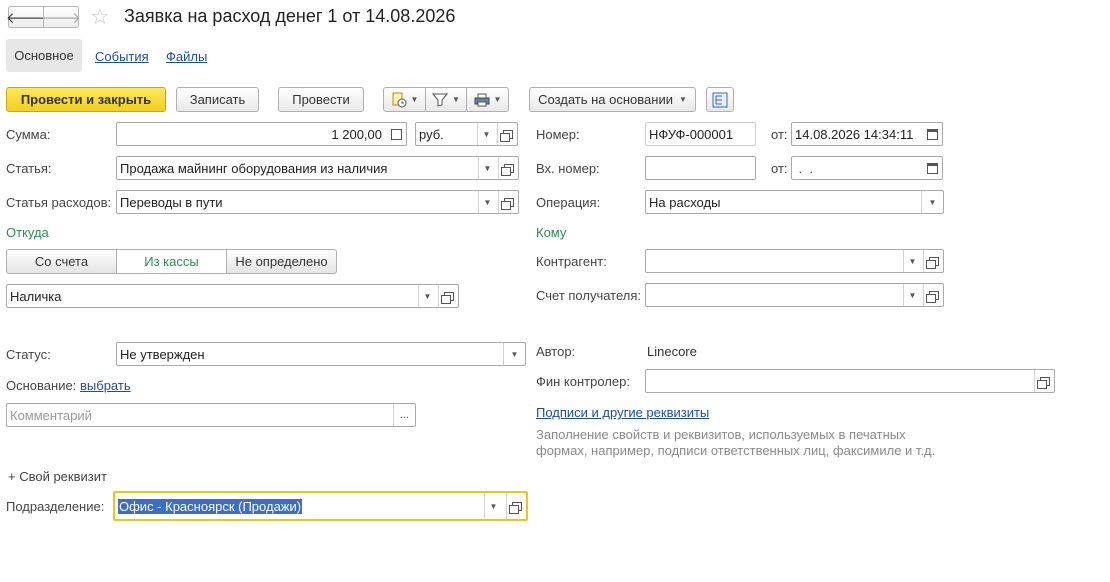  I want to click on currency-value: руб., so click(431, 134).